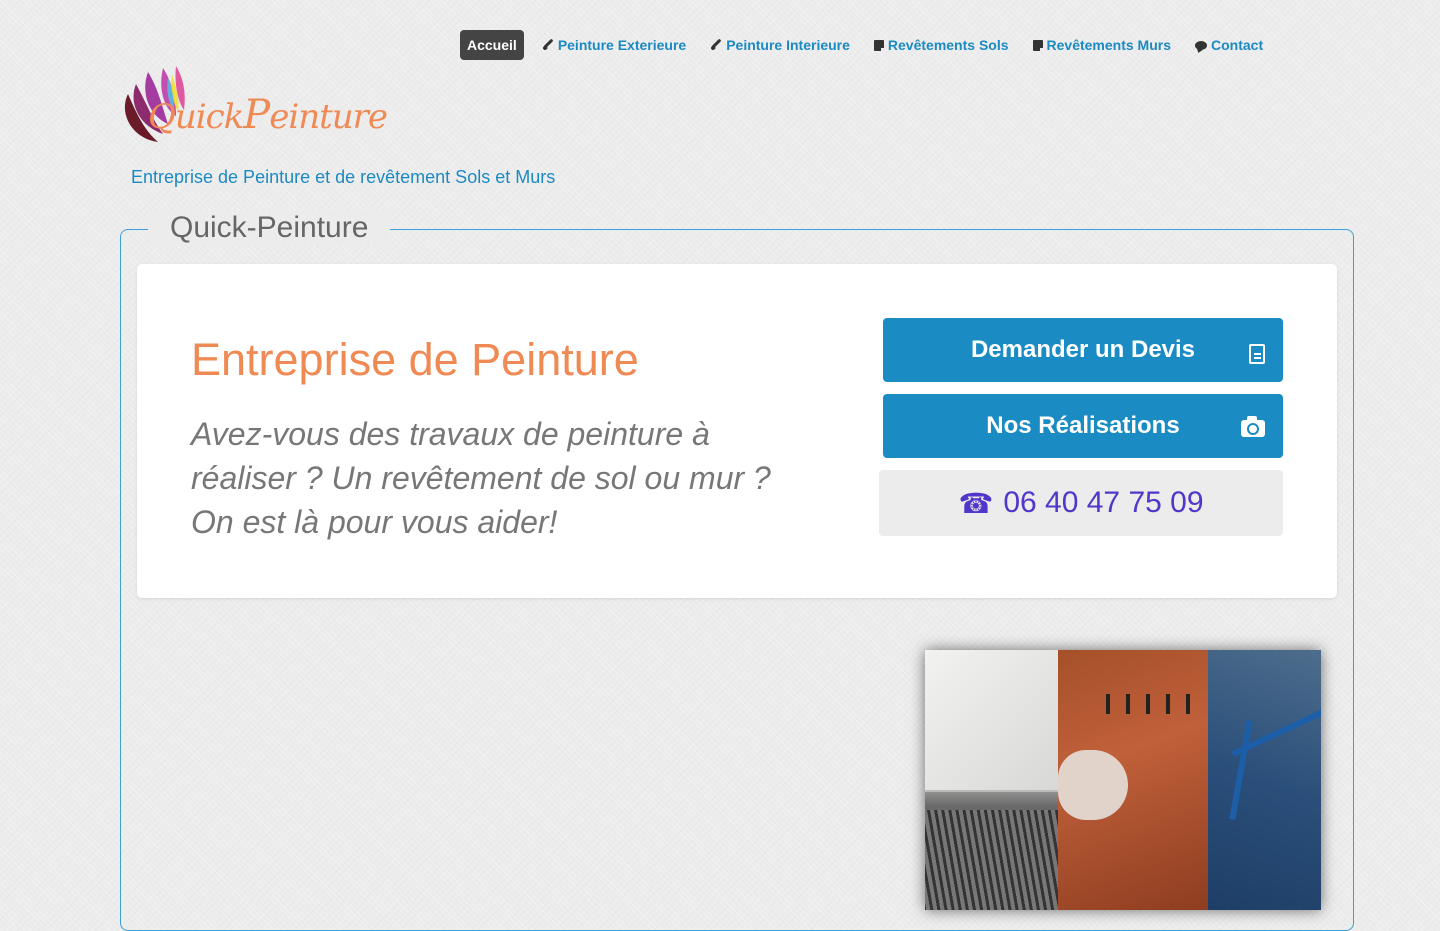 This screenshot has width=1440, height=931. I want to click on nav-item-label: Revêtements Sols, so click(948, 45).